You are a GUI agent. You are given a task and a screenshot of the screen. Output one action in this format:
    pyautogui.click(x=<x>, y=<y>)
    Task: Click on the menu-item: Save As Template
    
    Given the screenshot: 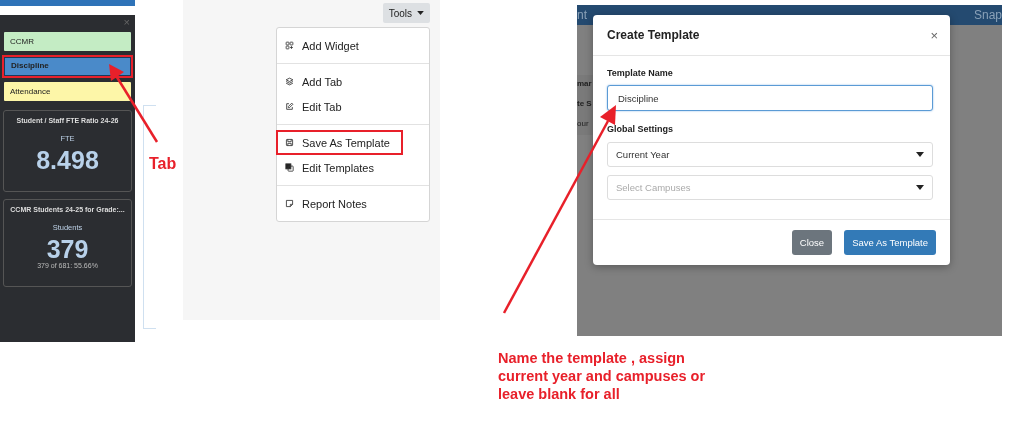 What is the action you would take?
    pyautogui.click(x=339, y=142)
    